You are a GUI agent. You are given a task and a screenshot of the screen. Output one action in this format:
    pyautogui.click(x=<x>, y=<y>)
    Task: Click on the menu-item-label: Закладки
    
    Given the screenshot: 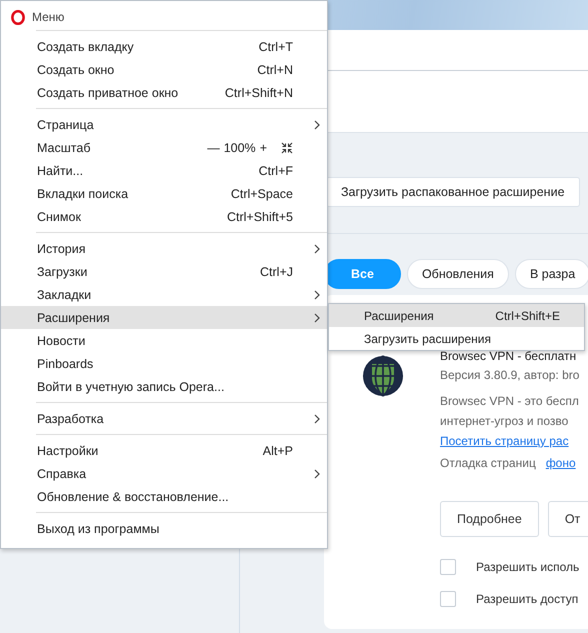 What is the action you would take?
    pyautogui.click(x=64, y=295)
    